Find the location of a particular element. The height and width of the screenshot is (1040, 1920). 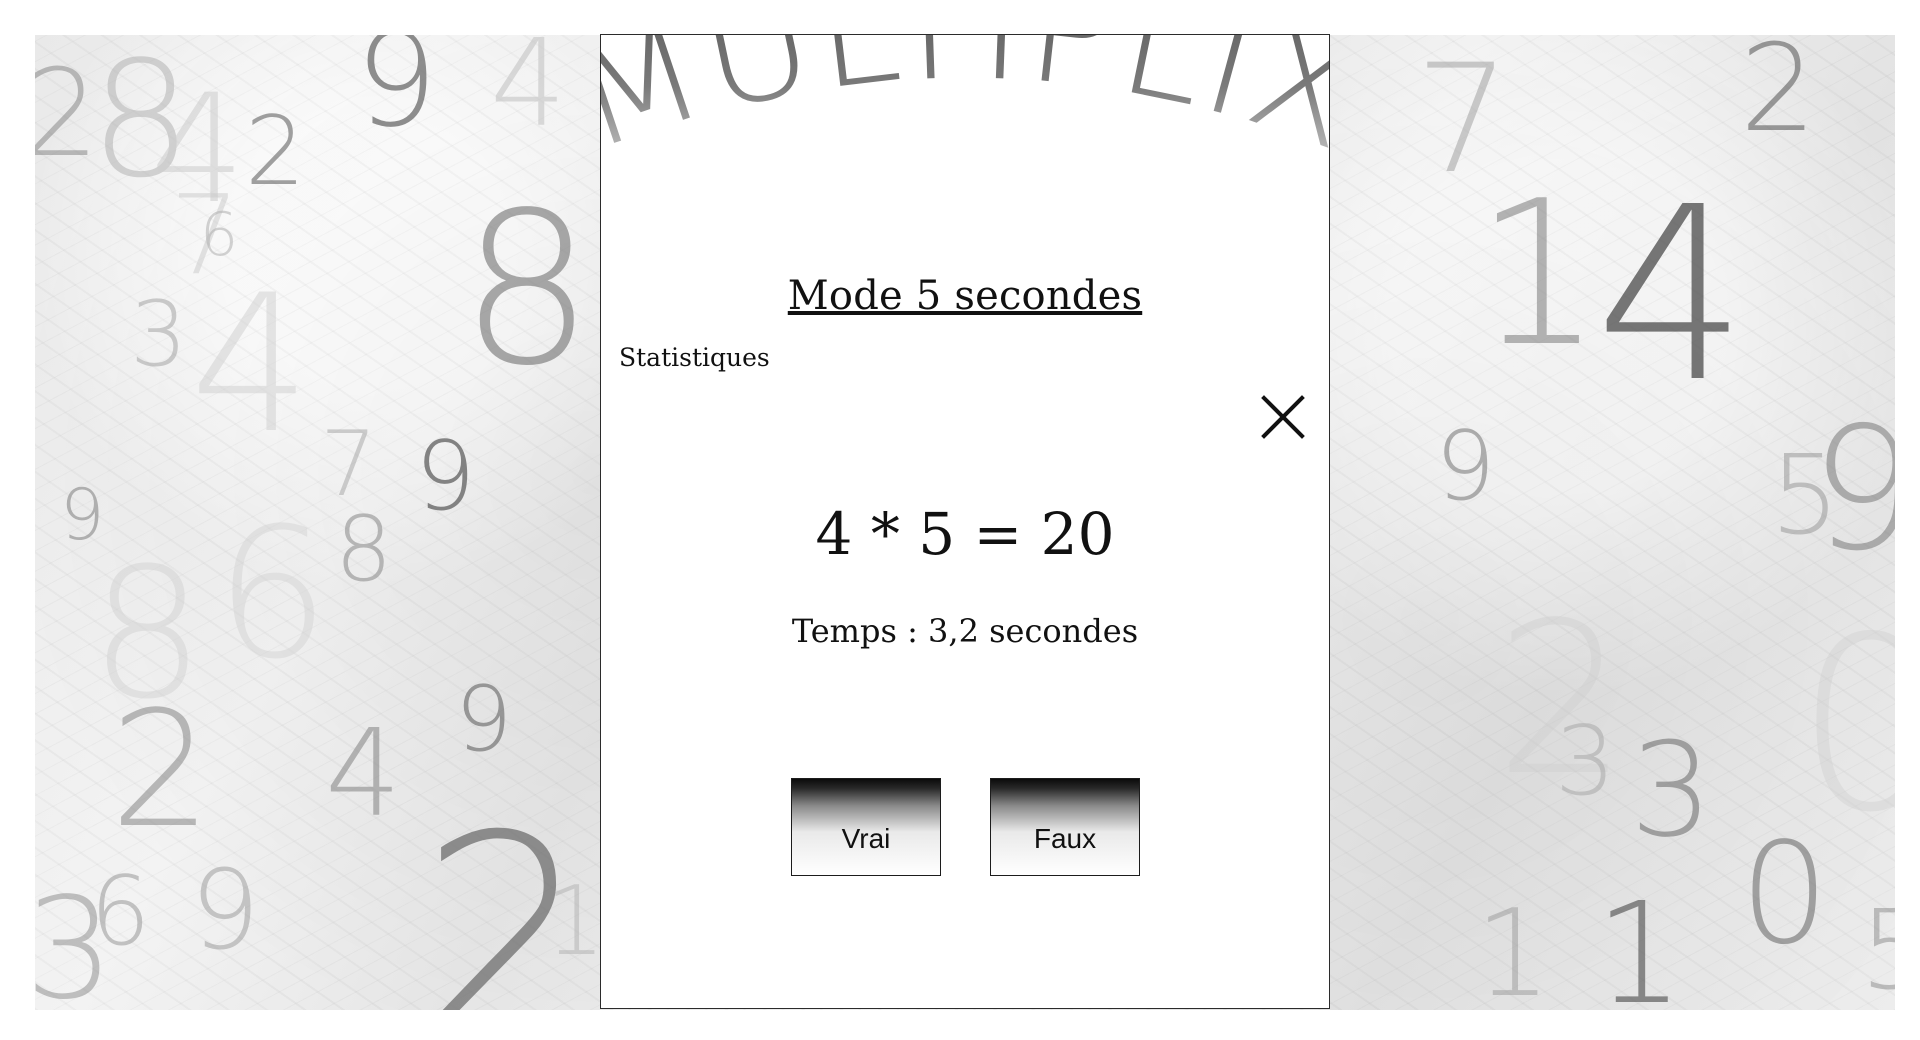

timer-text: Temps : 3,2 secondes is located at coordinates (965, 631).